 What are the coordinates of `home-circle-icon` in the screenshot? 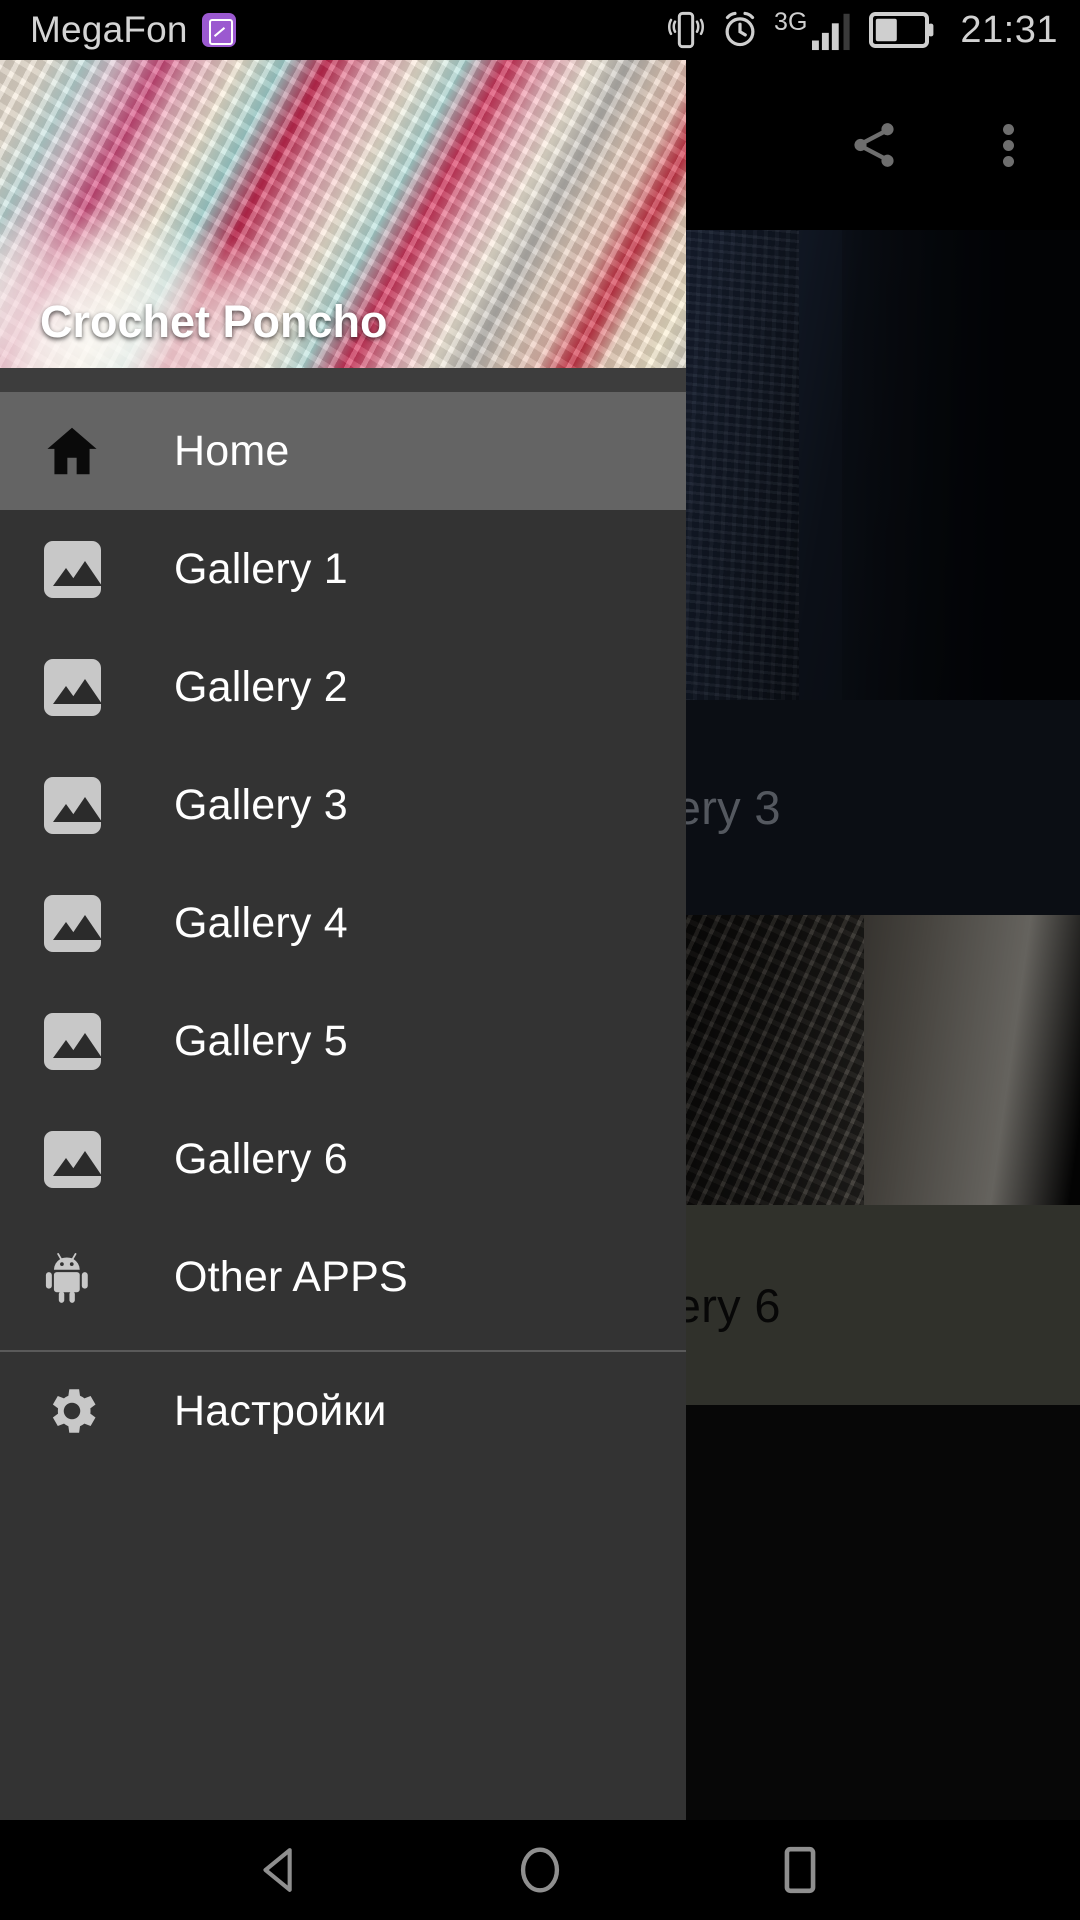 It's located at (540, 1870).